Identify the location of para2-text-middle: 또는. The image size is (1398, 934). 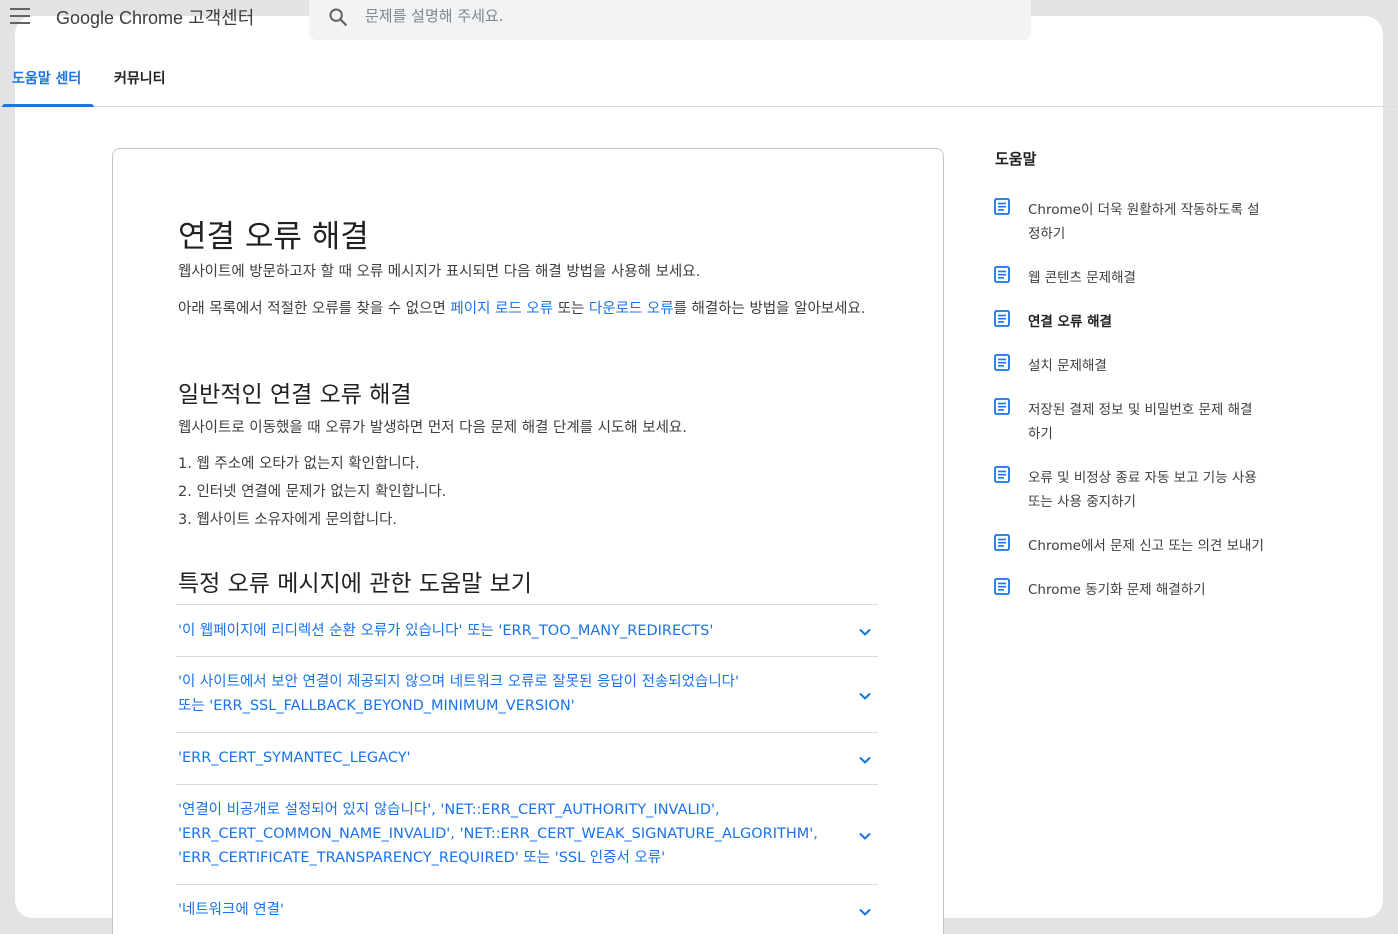
(571, 309).